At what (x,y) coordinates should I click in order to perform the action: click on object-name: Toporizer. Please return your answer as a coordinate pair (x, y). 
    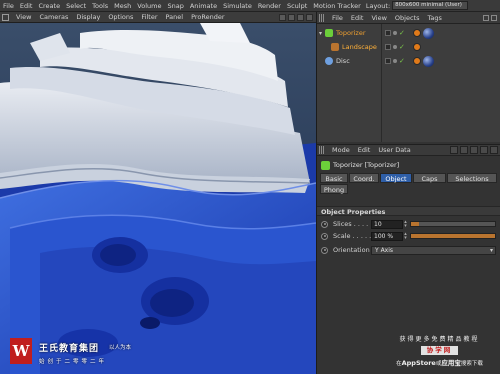
    Looking at the image, I should click on (359, 33).